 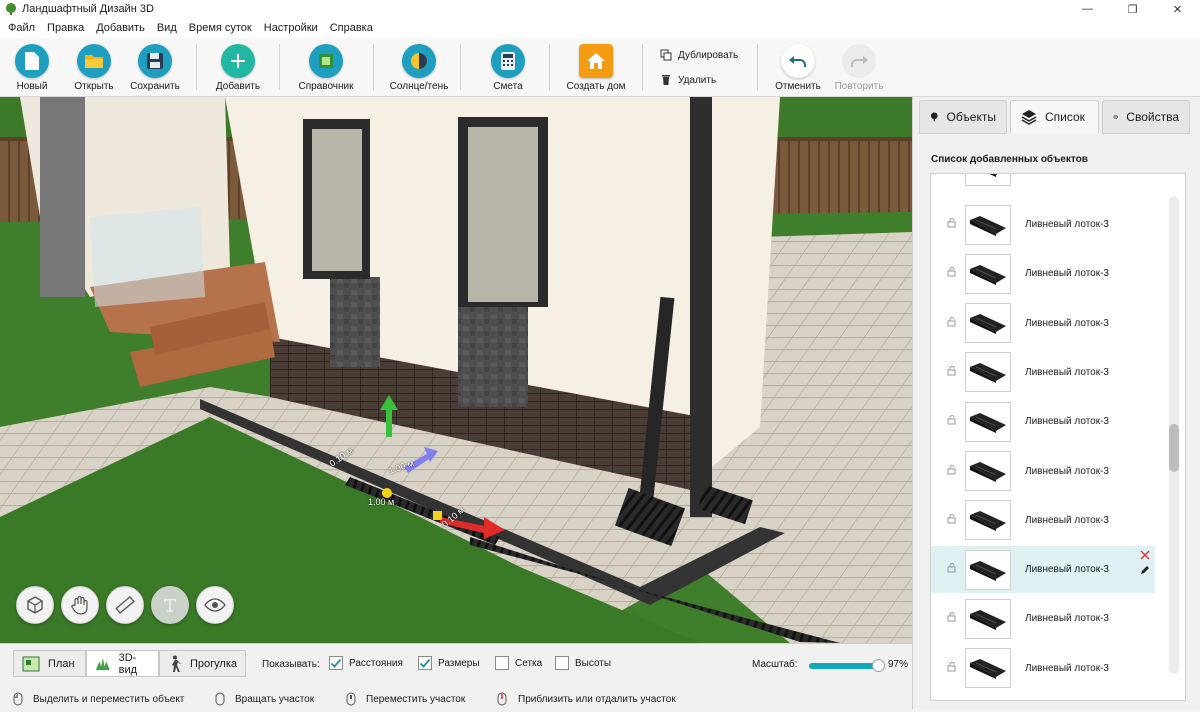 I want to click on trash-icon, so click(x=666, y=80).